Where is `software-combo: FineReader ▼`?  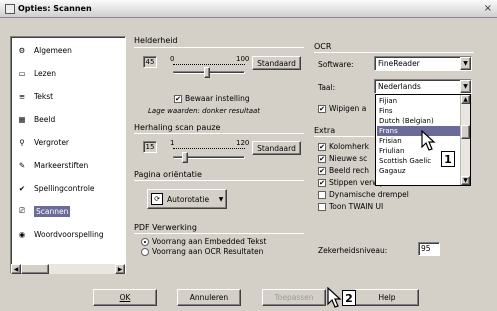
software-combo: FineReader ▼ is located at coordinates (423, 63).